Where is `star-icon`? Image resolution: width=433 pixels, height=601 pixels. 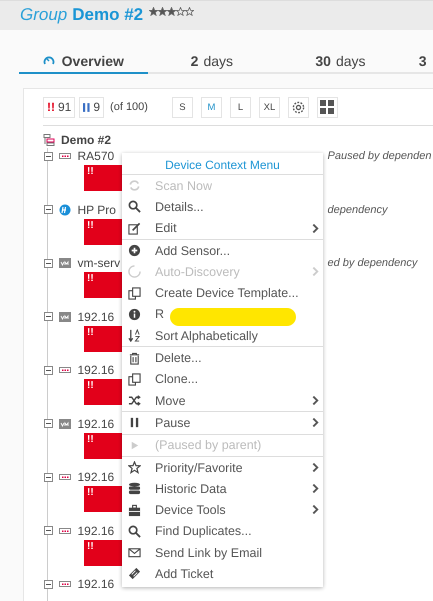 star-icon is located at coordinates (134, 467).